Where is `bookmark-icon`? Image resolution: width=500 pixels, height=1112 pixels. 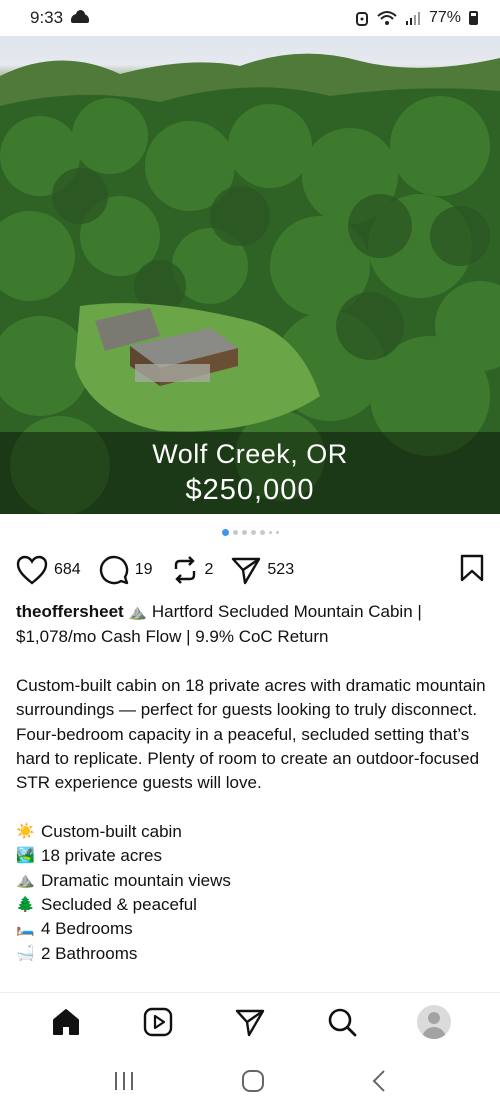 bookmark-icon is located at coordinates (472, 567).